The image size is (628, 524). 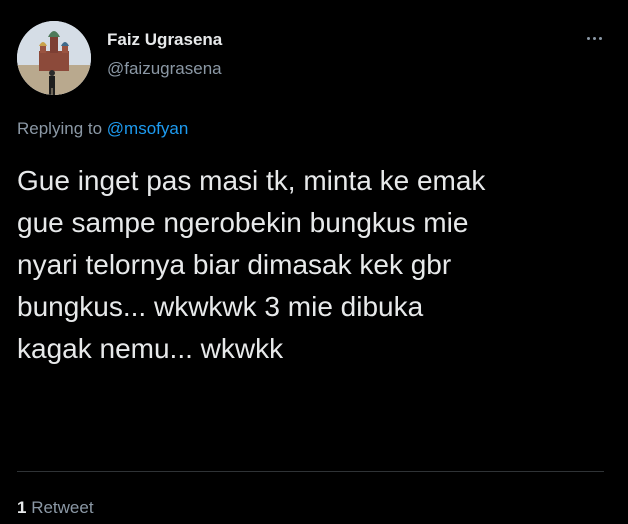 What do you see at coordinates (164, 69) in the screenshot?
I see `author-handle: @faizugrasena` at bounding box center [164, 69].